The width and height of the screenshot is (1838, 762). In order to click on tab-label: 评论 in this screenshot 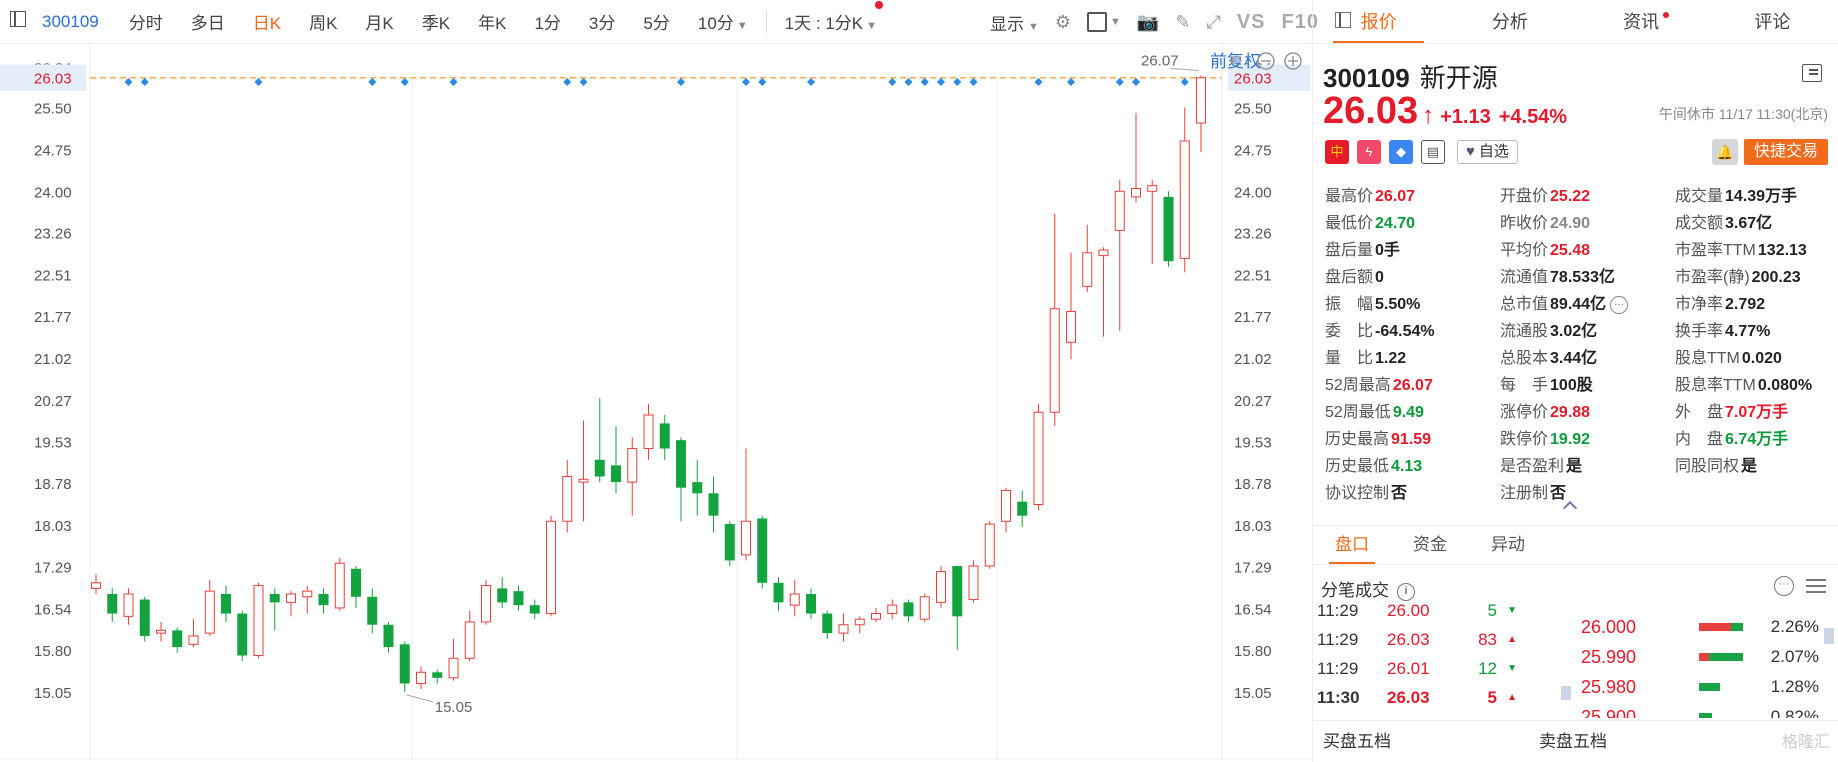, I will do `click(1772, 22)`.